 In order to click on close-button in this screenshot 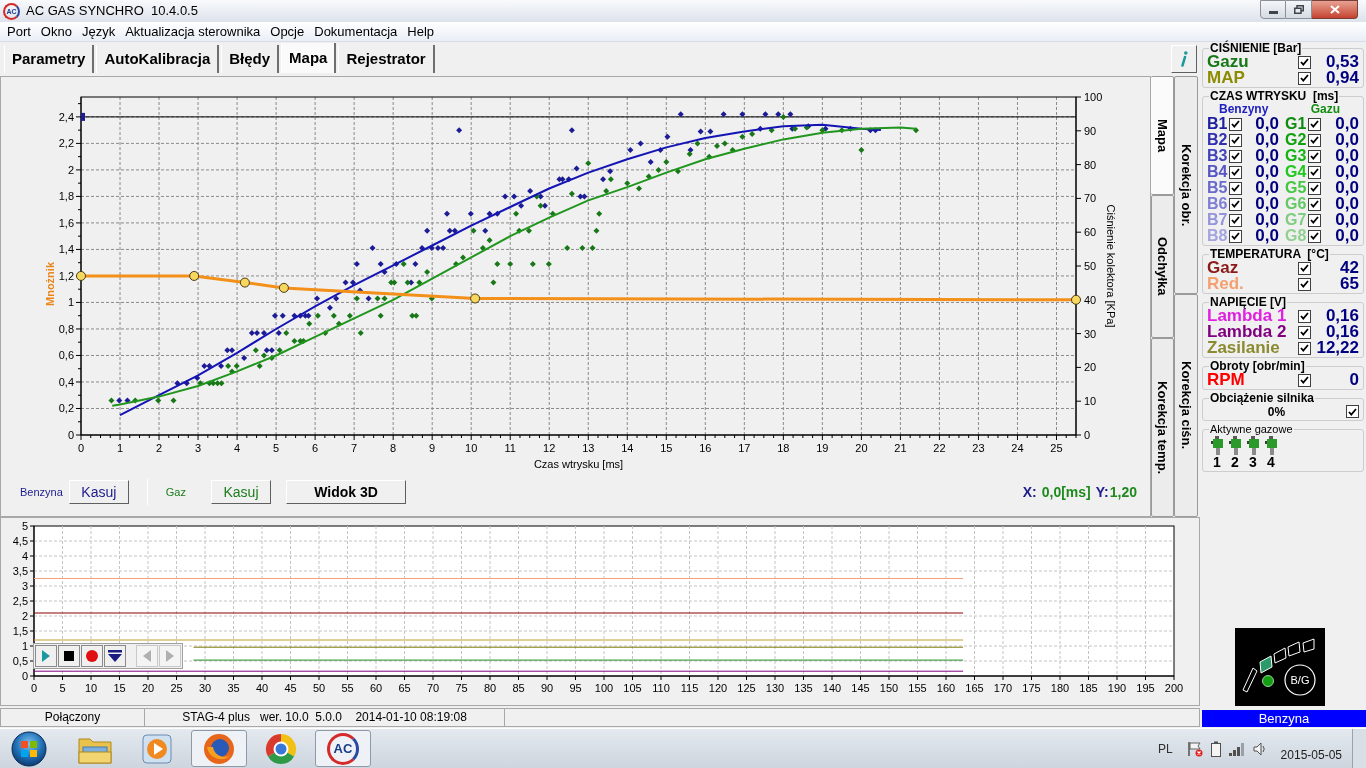, I will do `click(1335, 9)`.